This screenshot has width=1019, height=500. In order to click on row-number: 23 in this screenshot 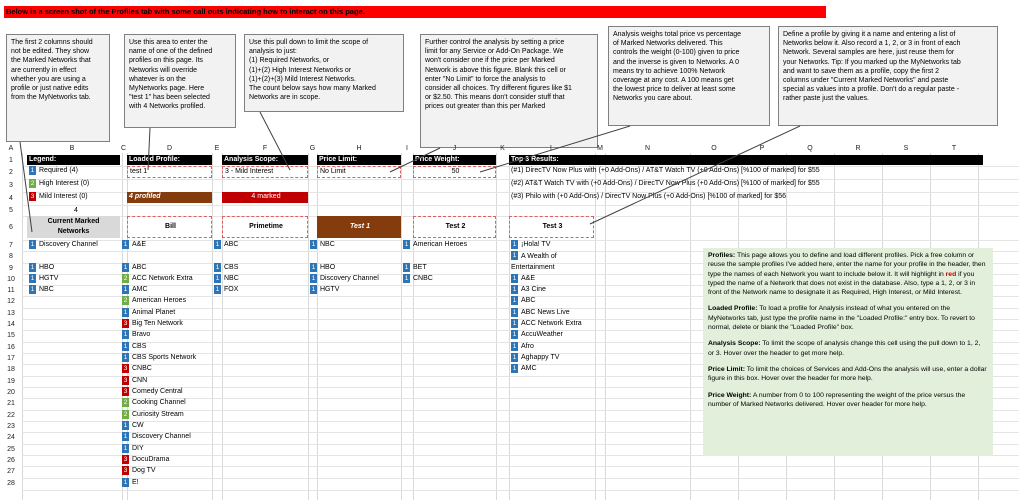, I will do `click(11, 426)`.